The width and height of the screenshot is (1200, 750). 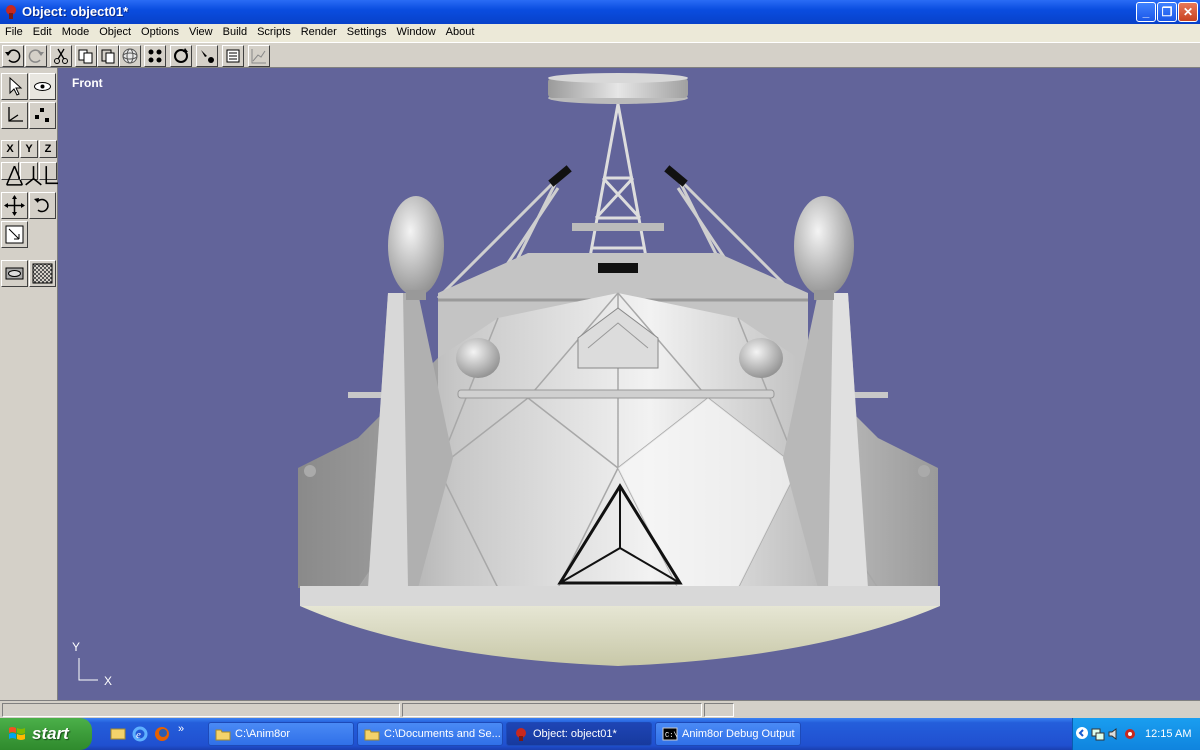 What do you see at coordinates (115, 31) in the screenshot?
I see `menu-object: Object` at bounding box center [115, 31].